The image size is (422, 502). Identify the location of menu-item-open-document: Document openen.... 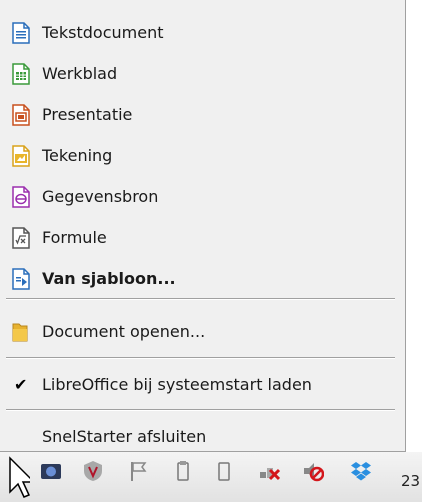
(199, 331).